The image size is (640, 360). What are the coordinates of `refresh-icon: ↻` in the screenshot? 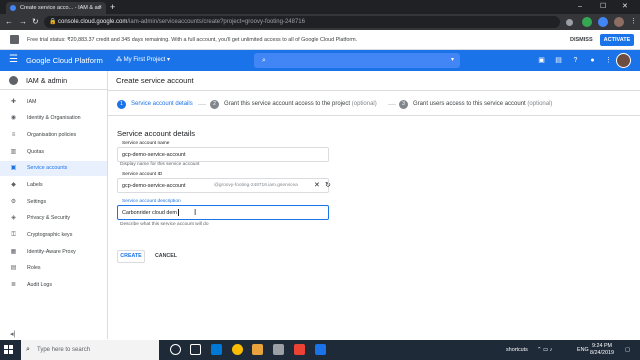 It's located at (328, 186).